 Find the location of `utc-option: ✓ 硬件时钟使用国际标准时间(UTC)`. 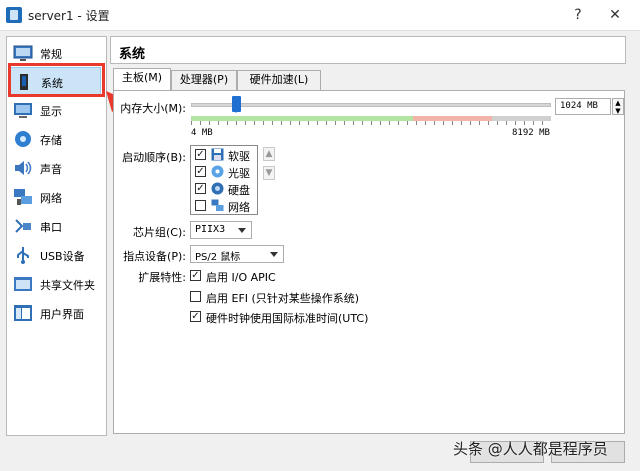

utc-option: ✓ 硬件时钟使用国际标准时间(UTC) is located at coordinates (340, 317).